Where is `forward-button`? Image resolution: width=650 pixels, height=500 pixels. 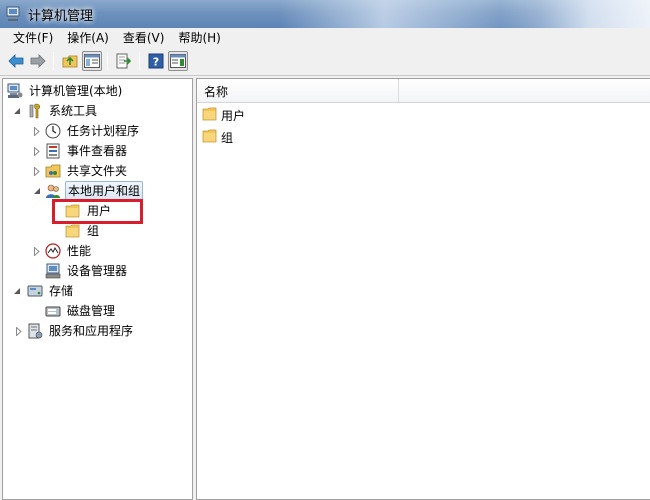 forward-button is located at coordinates (38, 61).